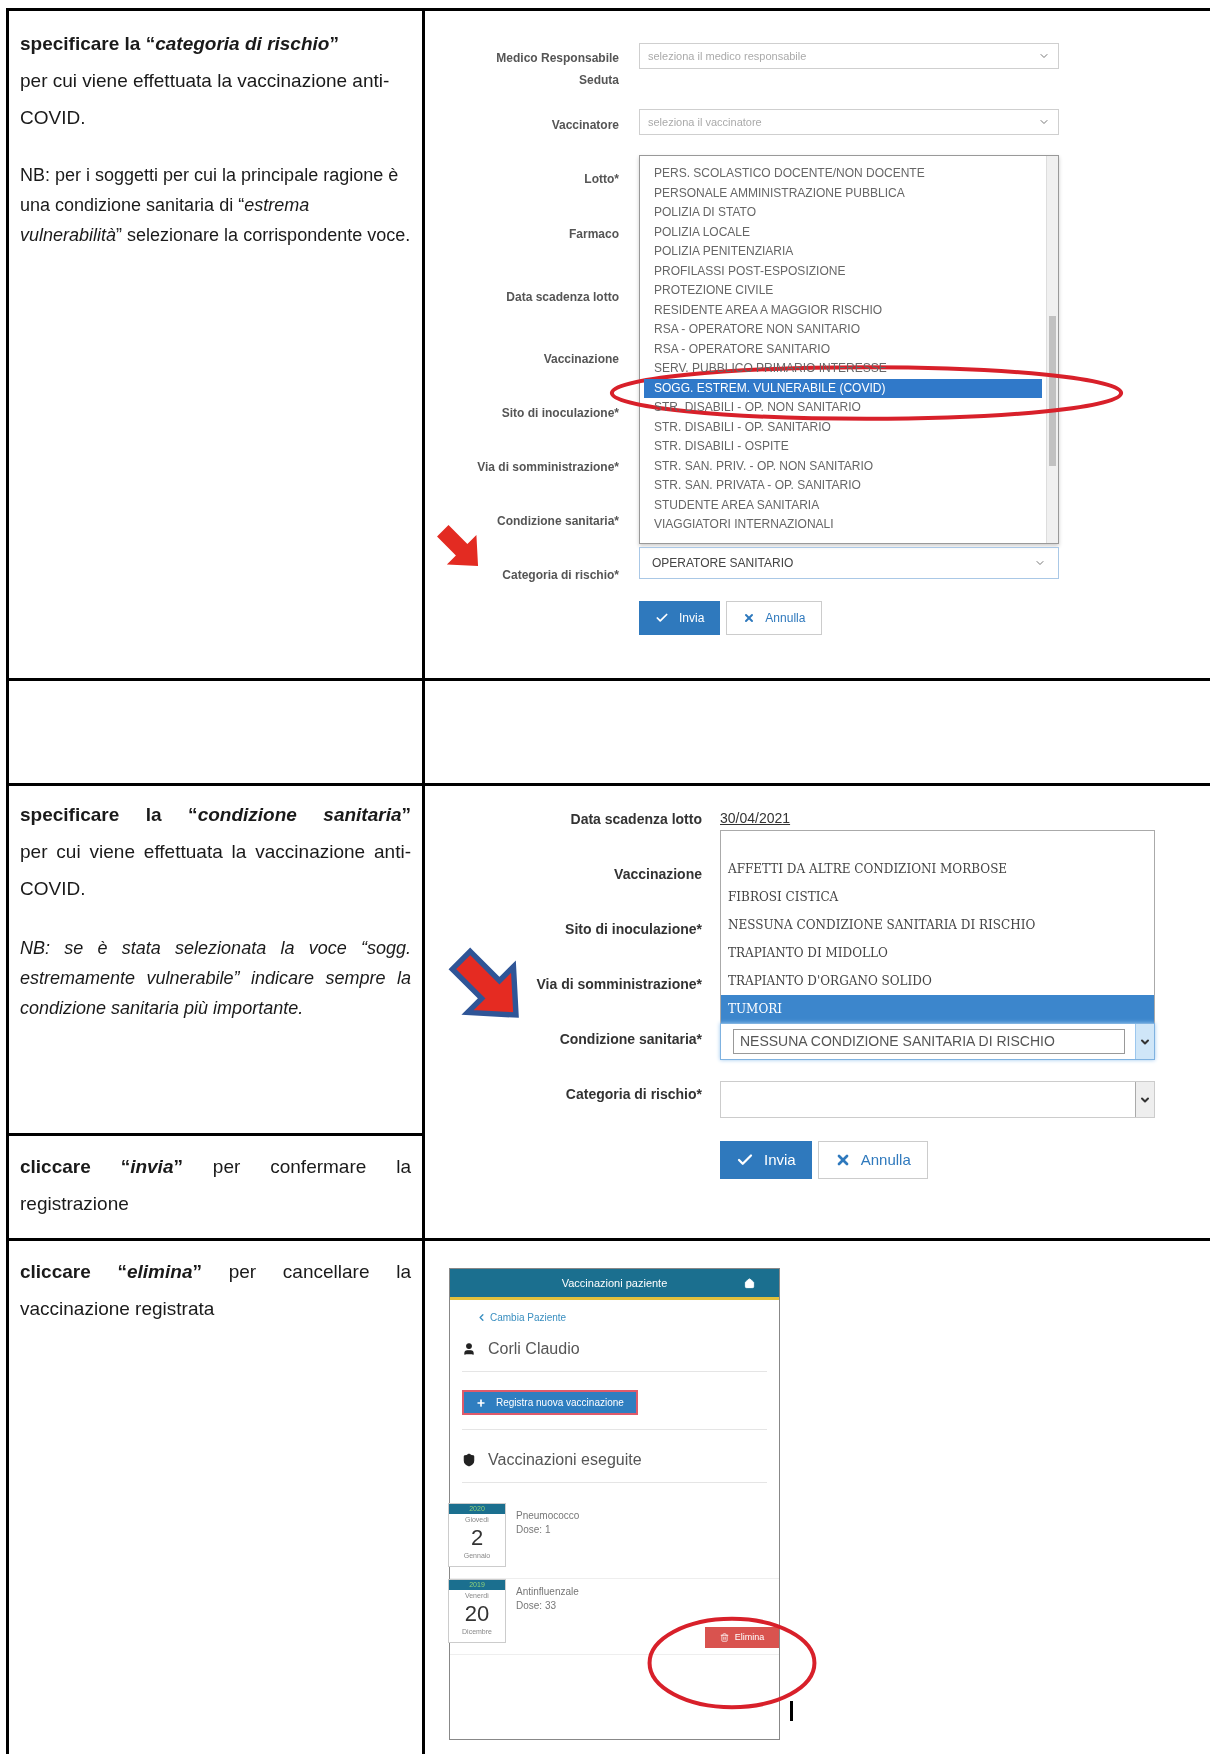 The width and height of the screenshot is (1210, 1754). What do you see at coordinates (937, 869) in the screenshot?
I see `dropdown-option: AFFETTI DA ALTRE CONDIZIONI MORBOSE` at bounding box center [937, 869].